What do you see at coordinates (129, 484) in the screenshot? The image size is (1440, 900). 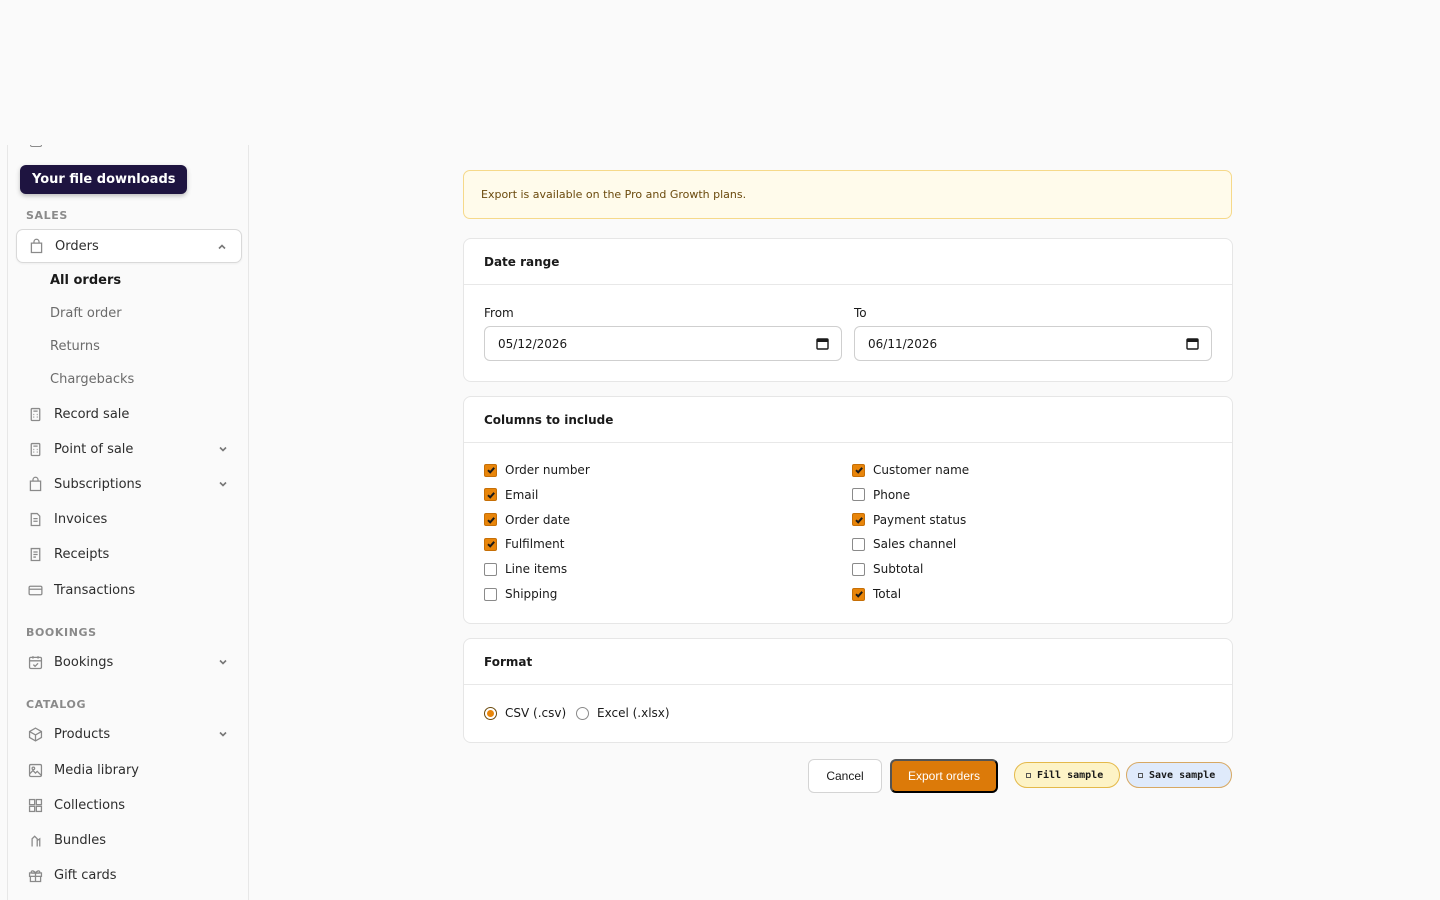 I see `sidebar-item-subscriptions: Subscriptions` at bounding box center [129, 484].